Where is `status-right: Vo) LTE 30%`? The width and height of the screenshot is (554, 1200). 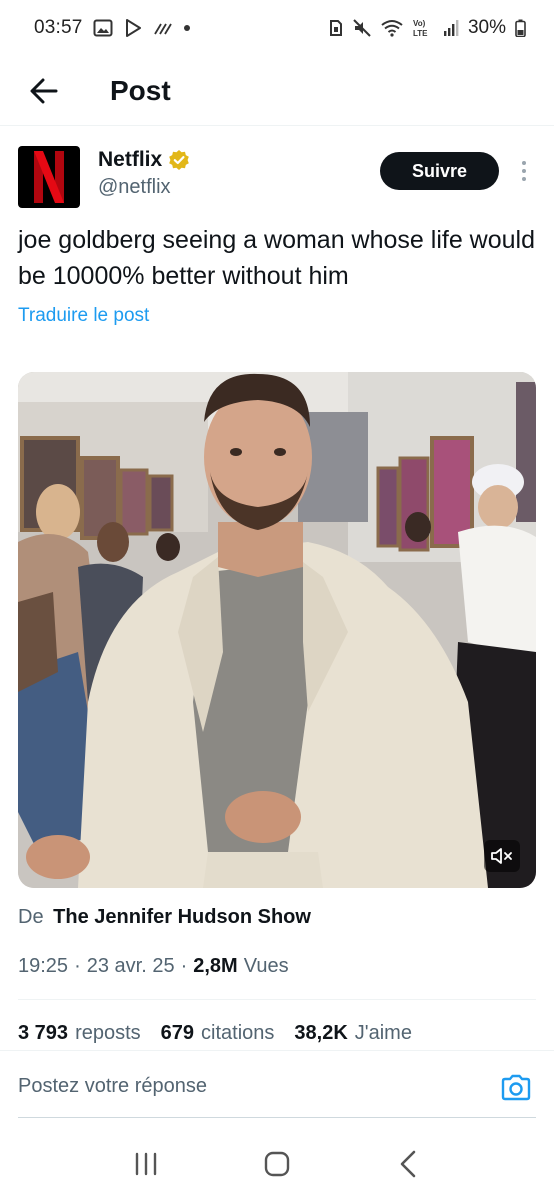 status-right: Vo) LTE 30% is located at coordinates (427, 28).